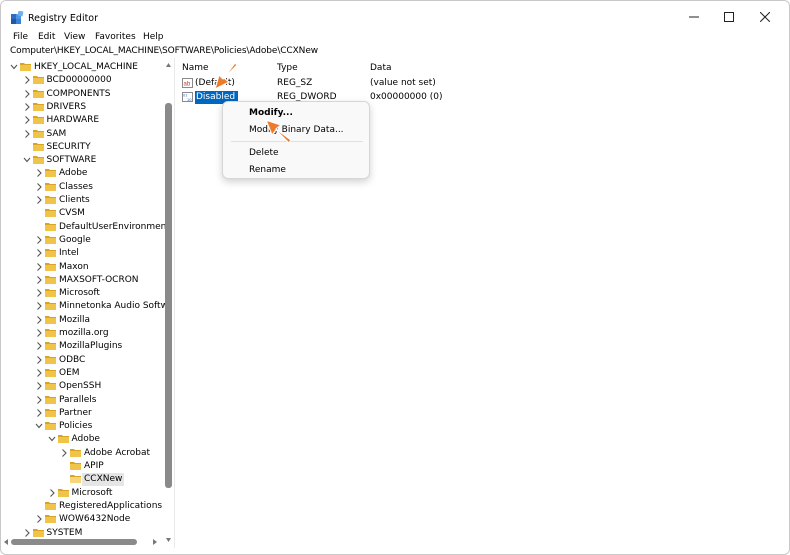  What do you see at coordinates (83, 360) in the screenshot?
I see `tree-item: ODBC` at bounding box center [83, 360].